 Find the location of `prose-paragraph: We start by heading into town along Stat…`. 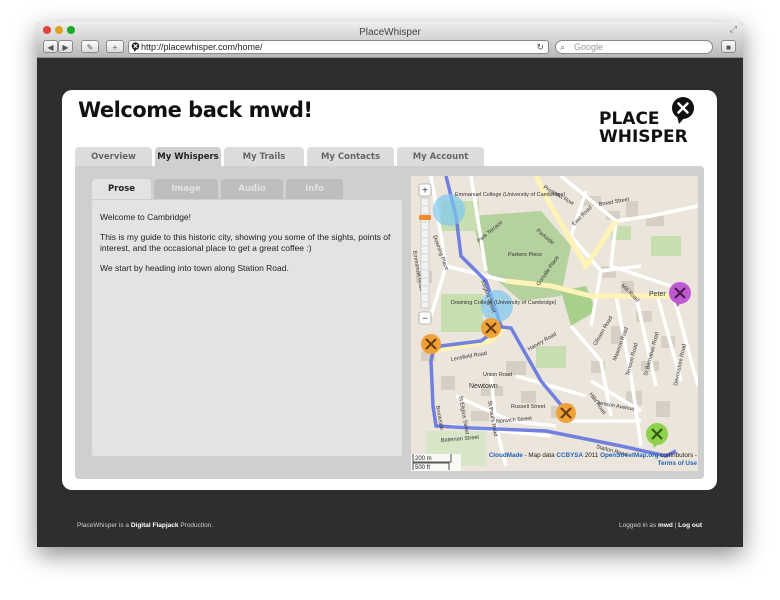

prose-paragraph: We start by heading into town along Stat… is located at coordinates (194, 267).